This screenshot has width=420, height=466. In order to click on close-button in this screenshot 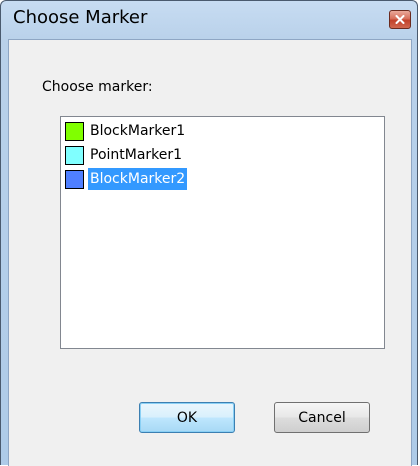, I will do `click(400, 19)`.